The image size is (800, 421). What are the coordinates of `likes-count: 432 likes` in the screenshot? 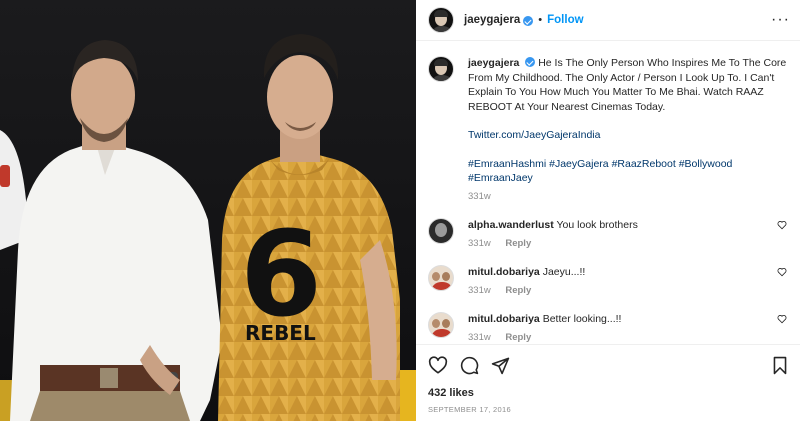 It's located at (608, 393).